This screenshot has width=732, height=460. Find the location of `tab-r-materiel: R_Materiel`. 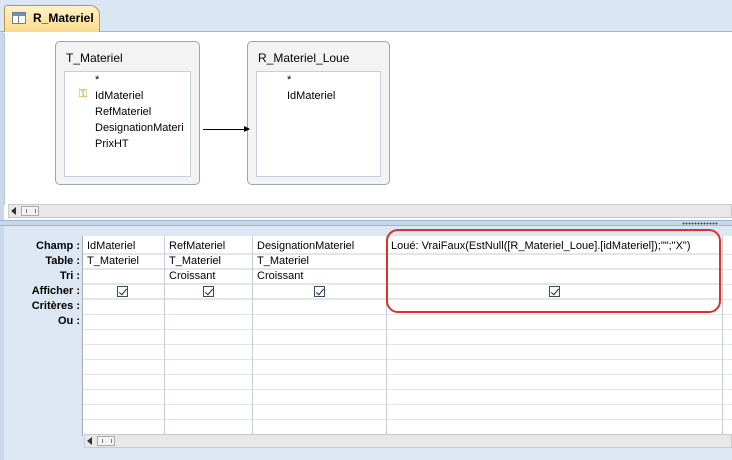

tab-r-materiel: R_Materiel is located at coordinates (52, 18).